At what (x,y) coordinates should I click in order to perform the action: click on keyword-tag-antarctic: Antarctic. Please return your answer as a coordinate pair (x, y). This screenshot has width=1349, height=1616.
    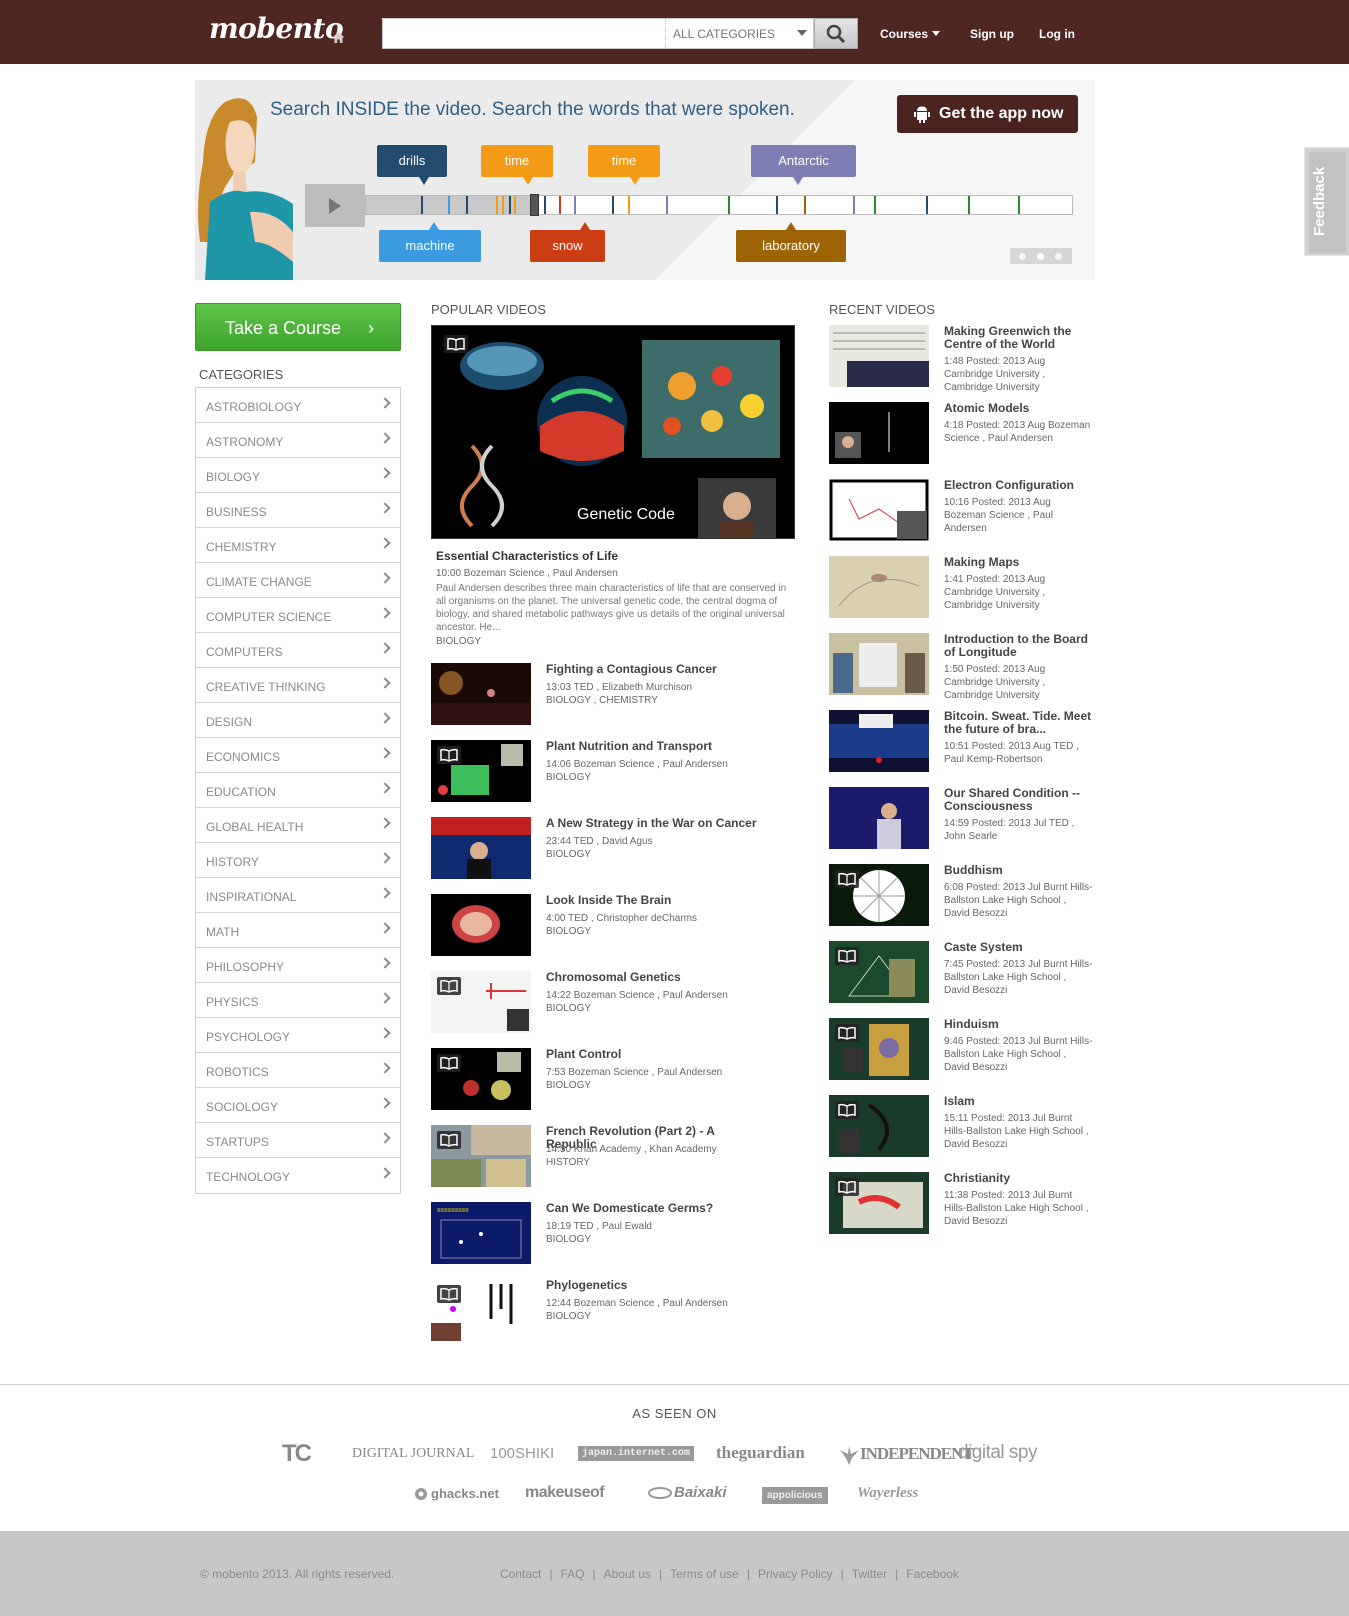
    Looking at the image, I should click on (803, 165).